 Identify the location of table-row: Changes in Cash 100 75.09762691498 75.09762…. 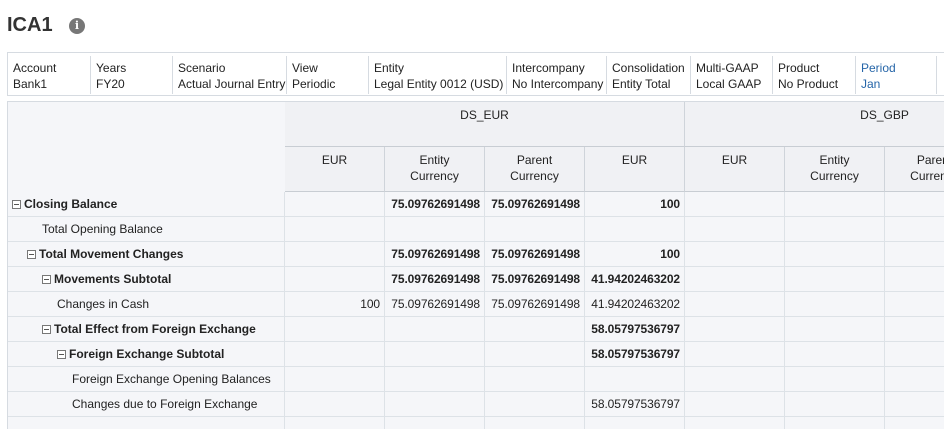
(476, 304).